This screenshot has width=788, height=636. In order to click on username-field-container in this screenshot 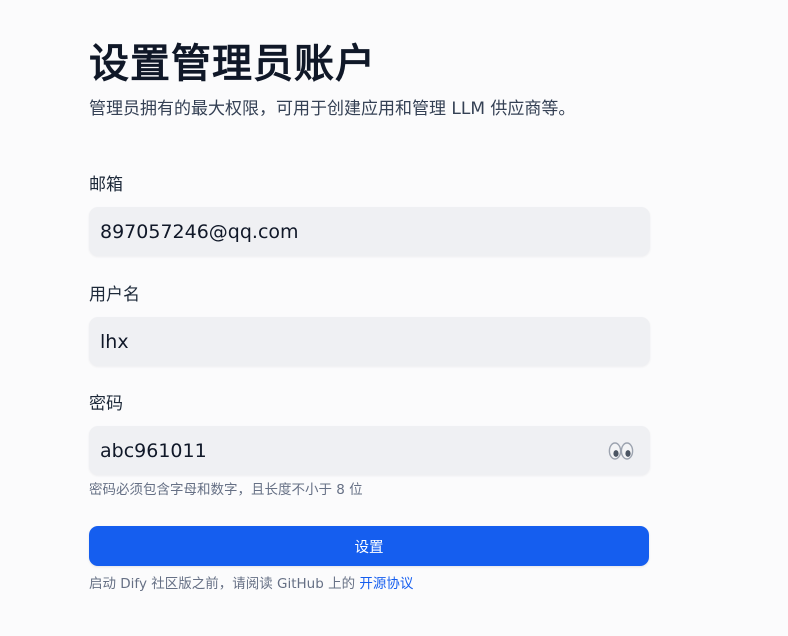, I will do `click(369, 341)`.